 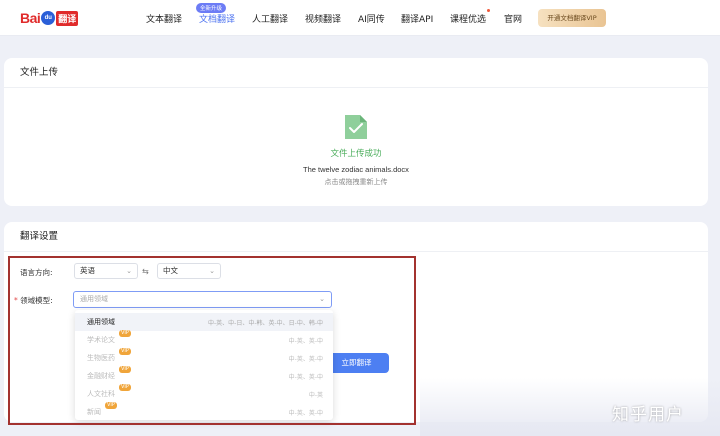 What do you see at coordinates (468, 18) in the screenshot?
I see `nav-courses: 课程优选` at bounding box center [468, 18].